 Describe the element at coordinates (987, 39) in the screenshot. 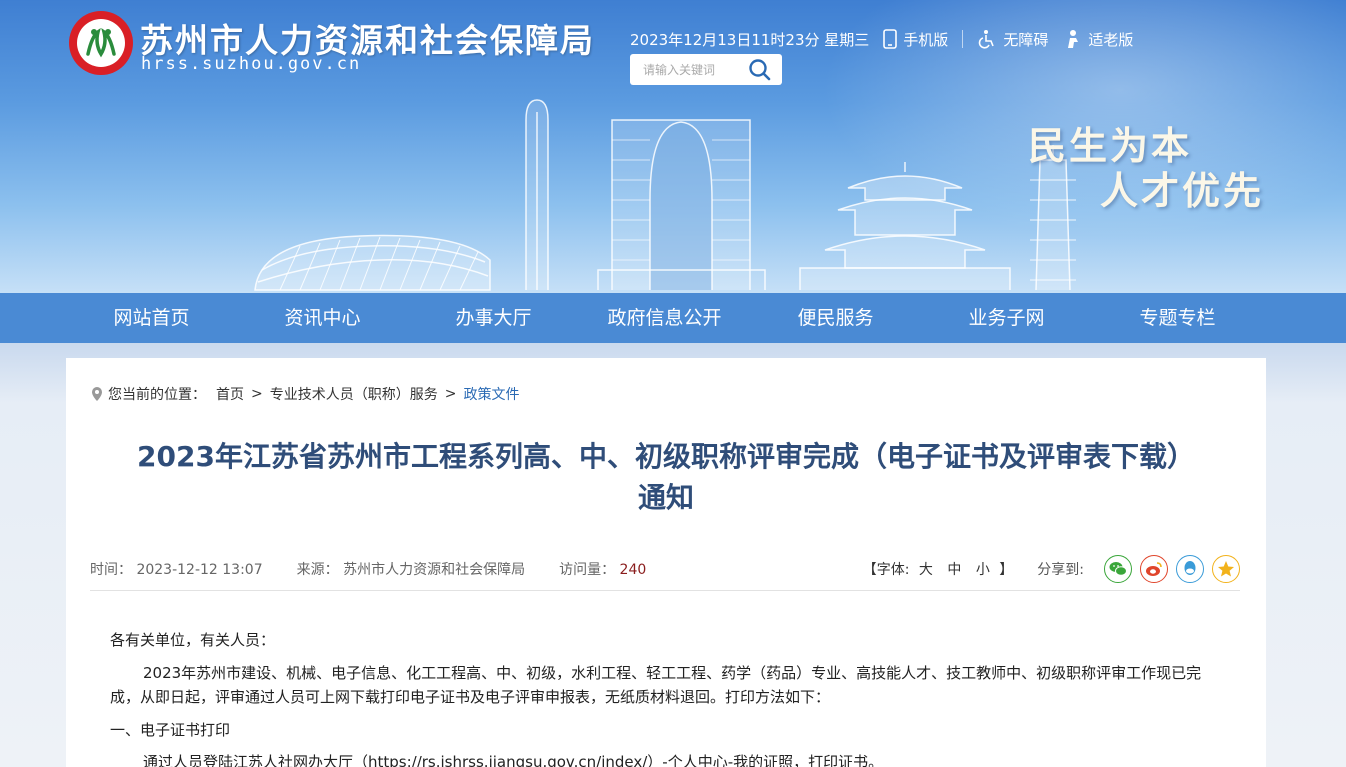

I see `wheelchair-icon` at that location.